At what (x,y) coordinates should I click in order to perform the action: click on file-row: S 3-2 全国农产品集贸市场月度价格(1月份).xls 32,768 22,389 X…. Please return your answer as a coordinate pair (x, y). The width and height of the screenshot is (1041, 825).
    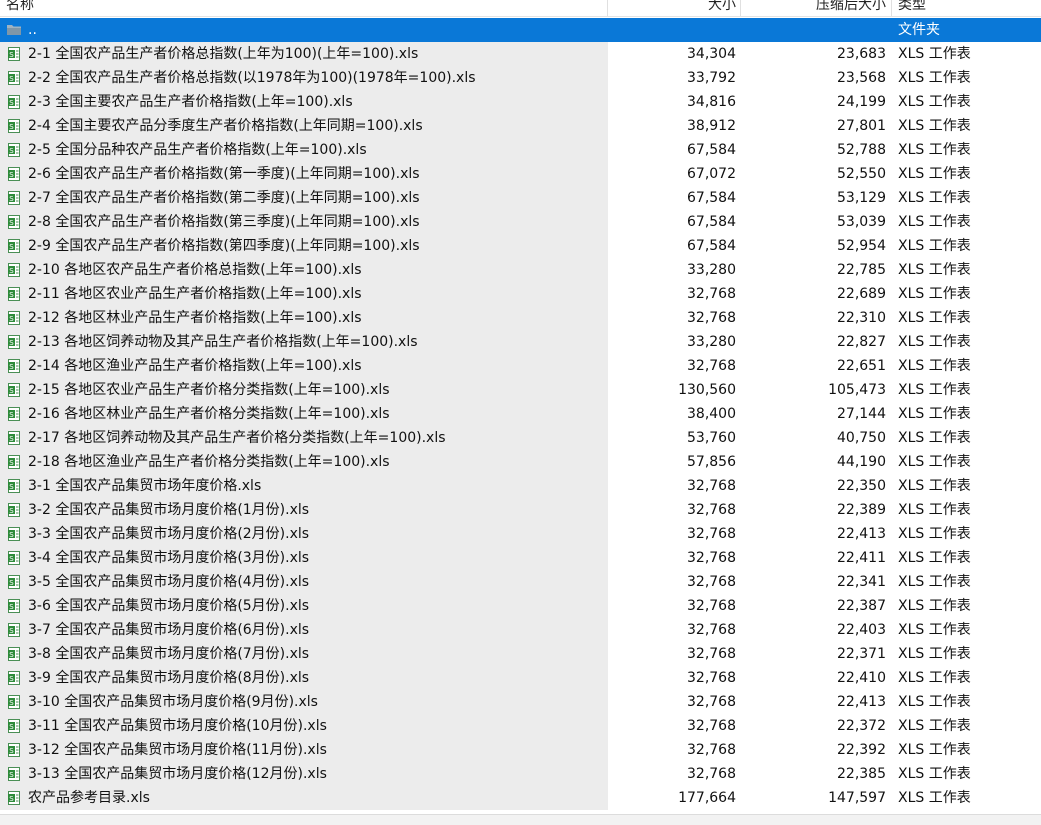
    Looking at the image, I should click on (520, 510).